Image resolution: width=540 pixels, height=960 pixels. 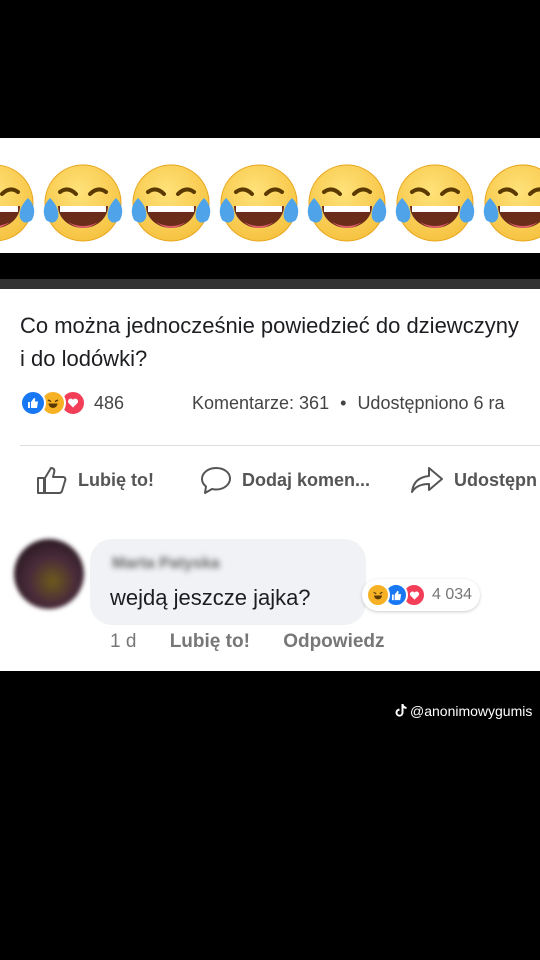 I want to click on divider, so click(x=280, y=445).